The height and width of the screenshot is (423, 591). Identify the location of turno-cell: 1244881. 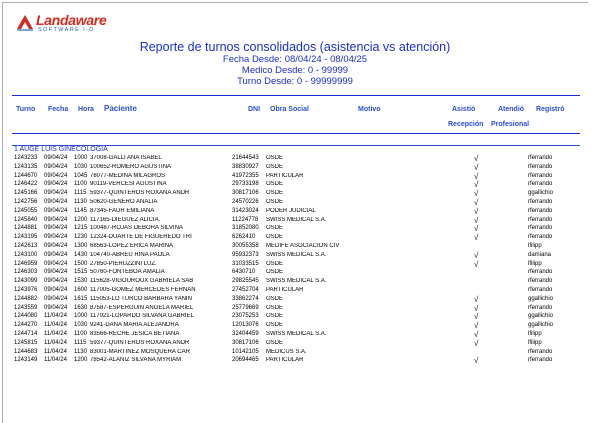
(26, 228).